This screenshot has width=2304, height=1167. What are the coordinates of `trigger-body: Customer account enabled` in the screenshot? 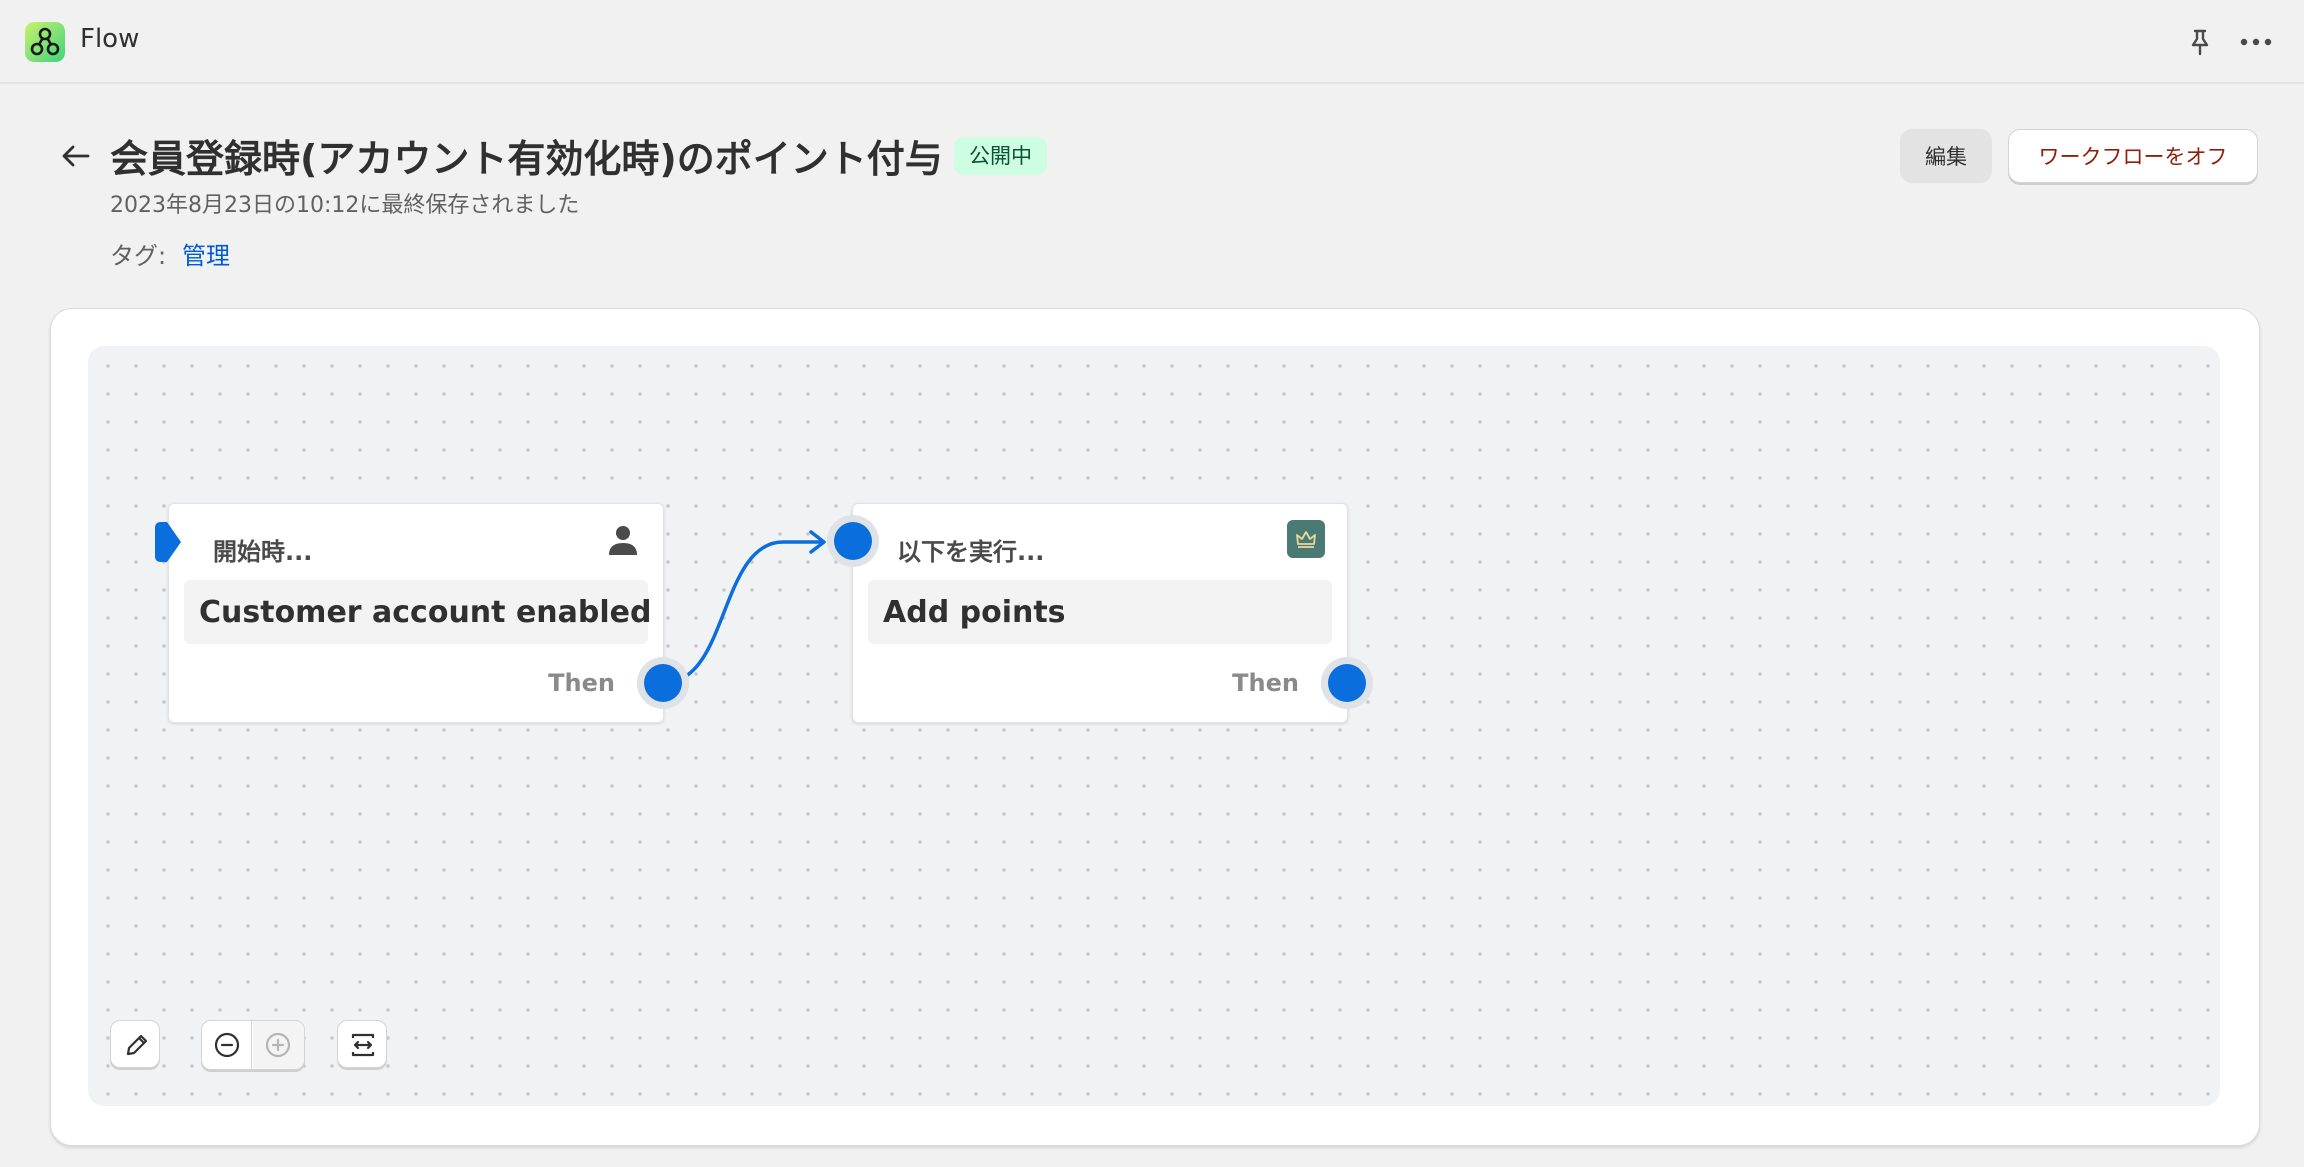 It's located at (418, 612).